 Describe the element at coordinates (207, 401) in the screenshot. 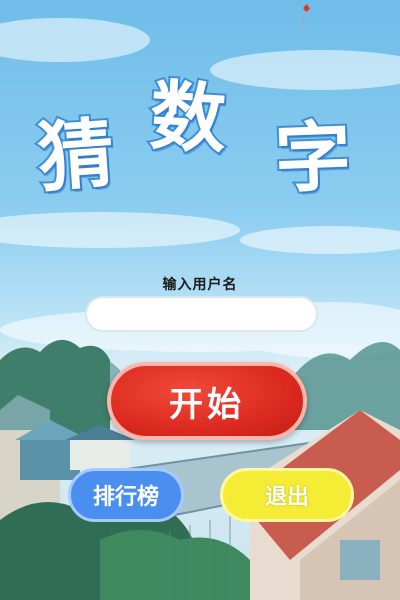

I see `start-button: 开始` at that location.